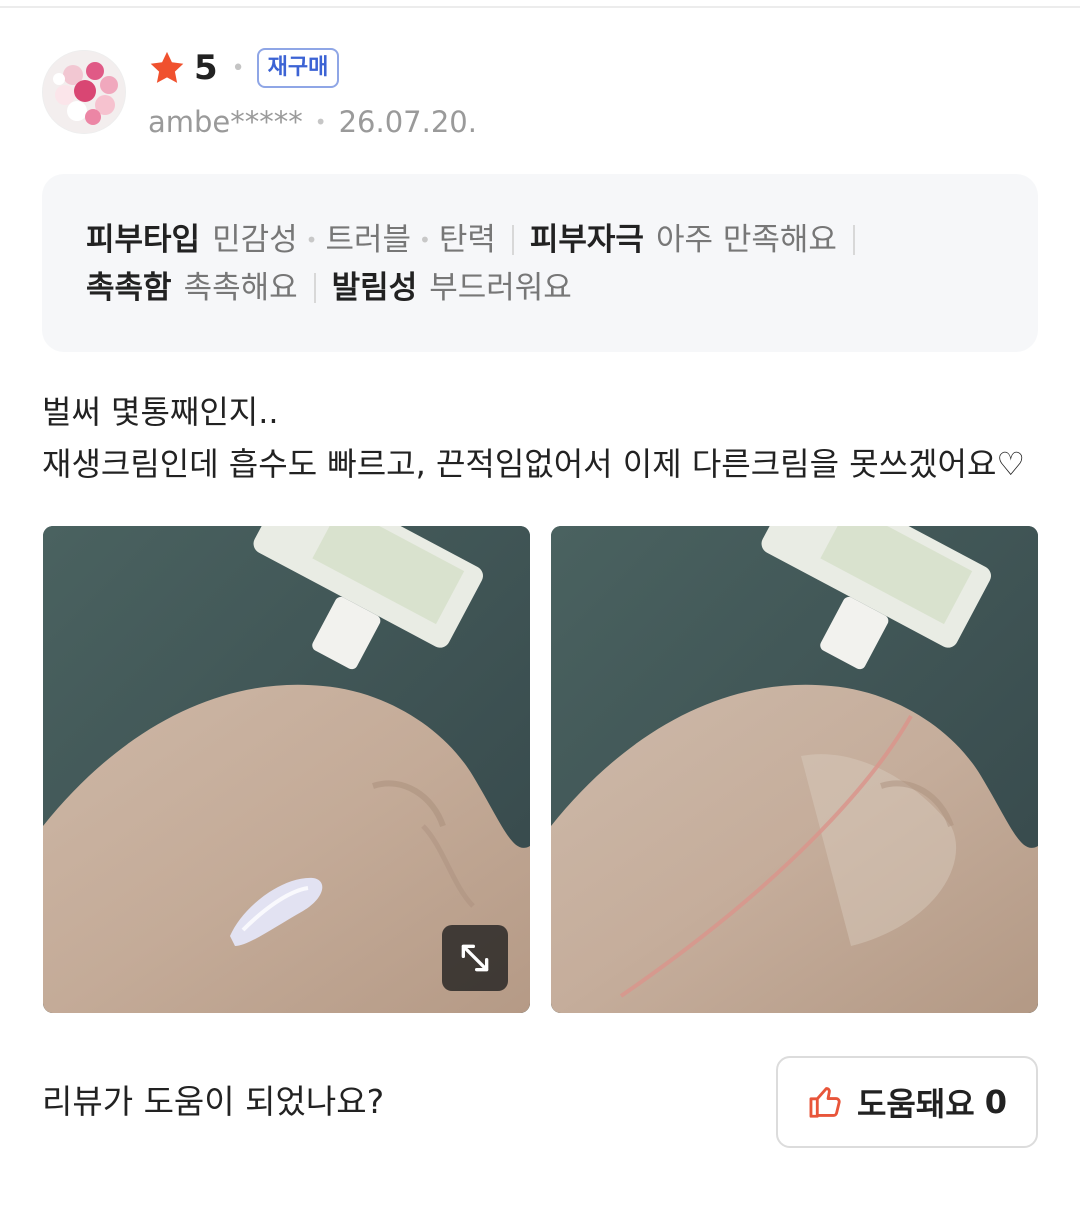 This screenshot has height=1208, width=1080. What do you see at coordinates (225, 122) in the screenshot?
I see `username: ambe*****` at bounding box center [225, 122].